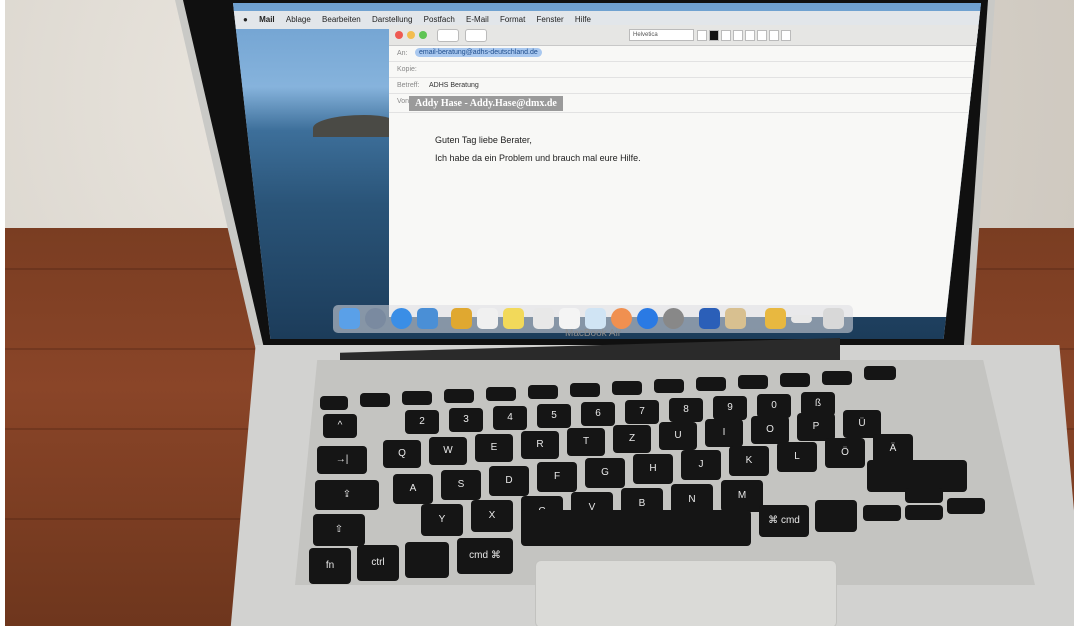 This screenshot has height=626, width=1079. I want to click on font-family-select: Helvetica, so click(661, 35).